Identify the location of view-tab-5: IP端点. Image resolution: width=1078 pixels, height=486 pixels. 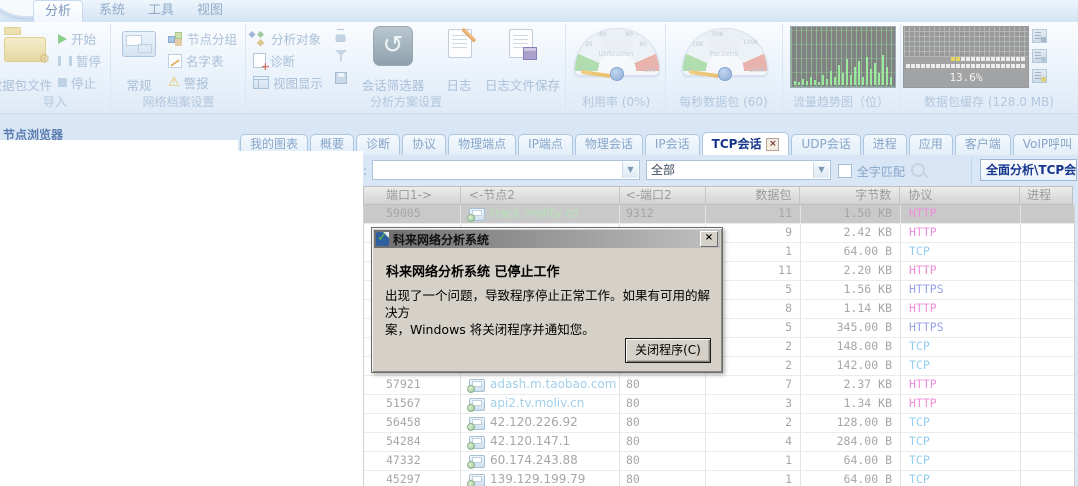
(545, 144).